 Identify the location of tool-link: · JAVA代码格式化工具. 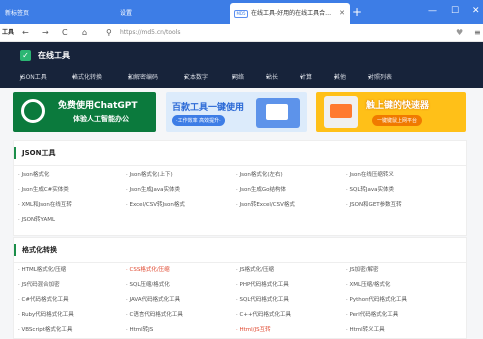
(153, 300).